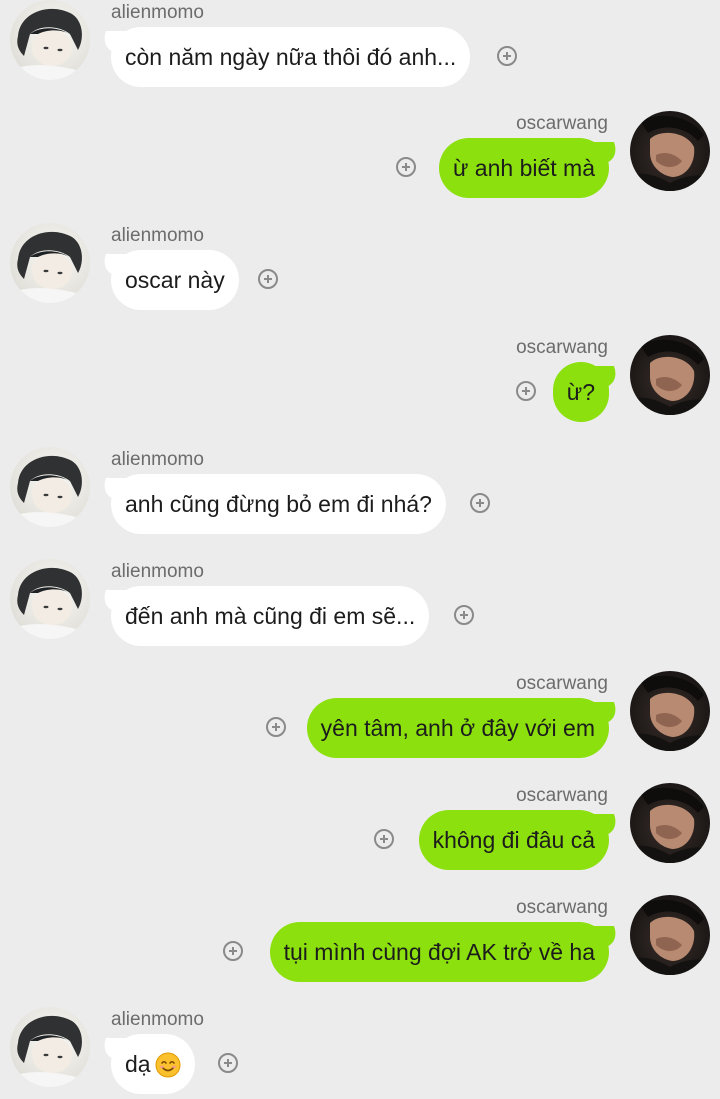 Image resolution: width=720 pixels, height=1099 pixels. I want to click on message-text: oscar này, so click(175, 280).